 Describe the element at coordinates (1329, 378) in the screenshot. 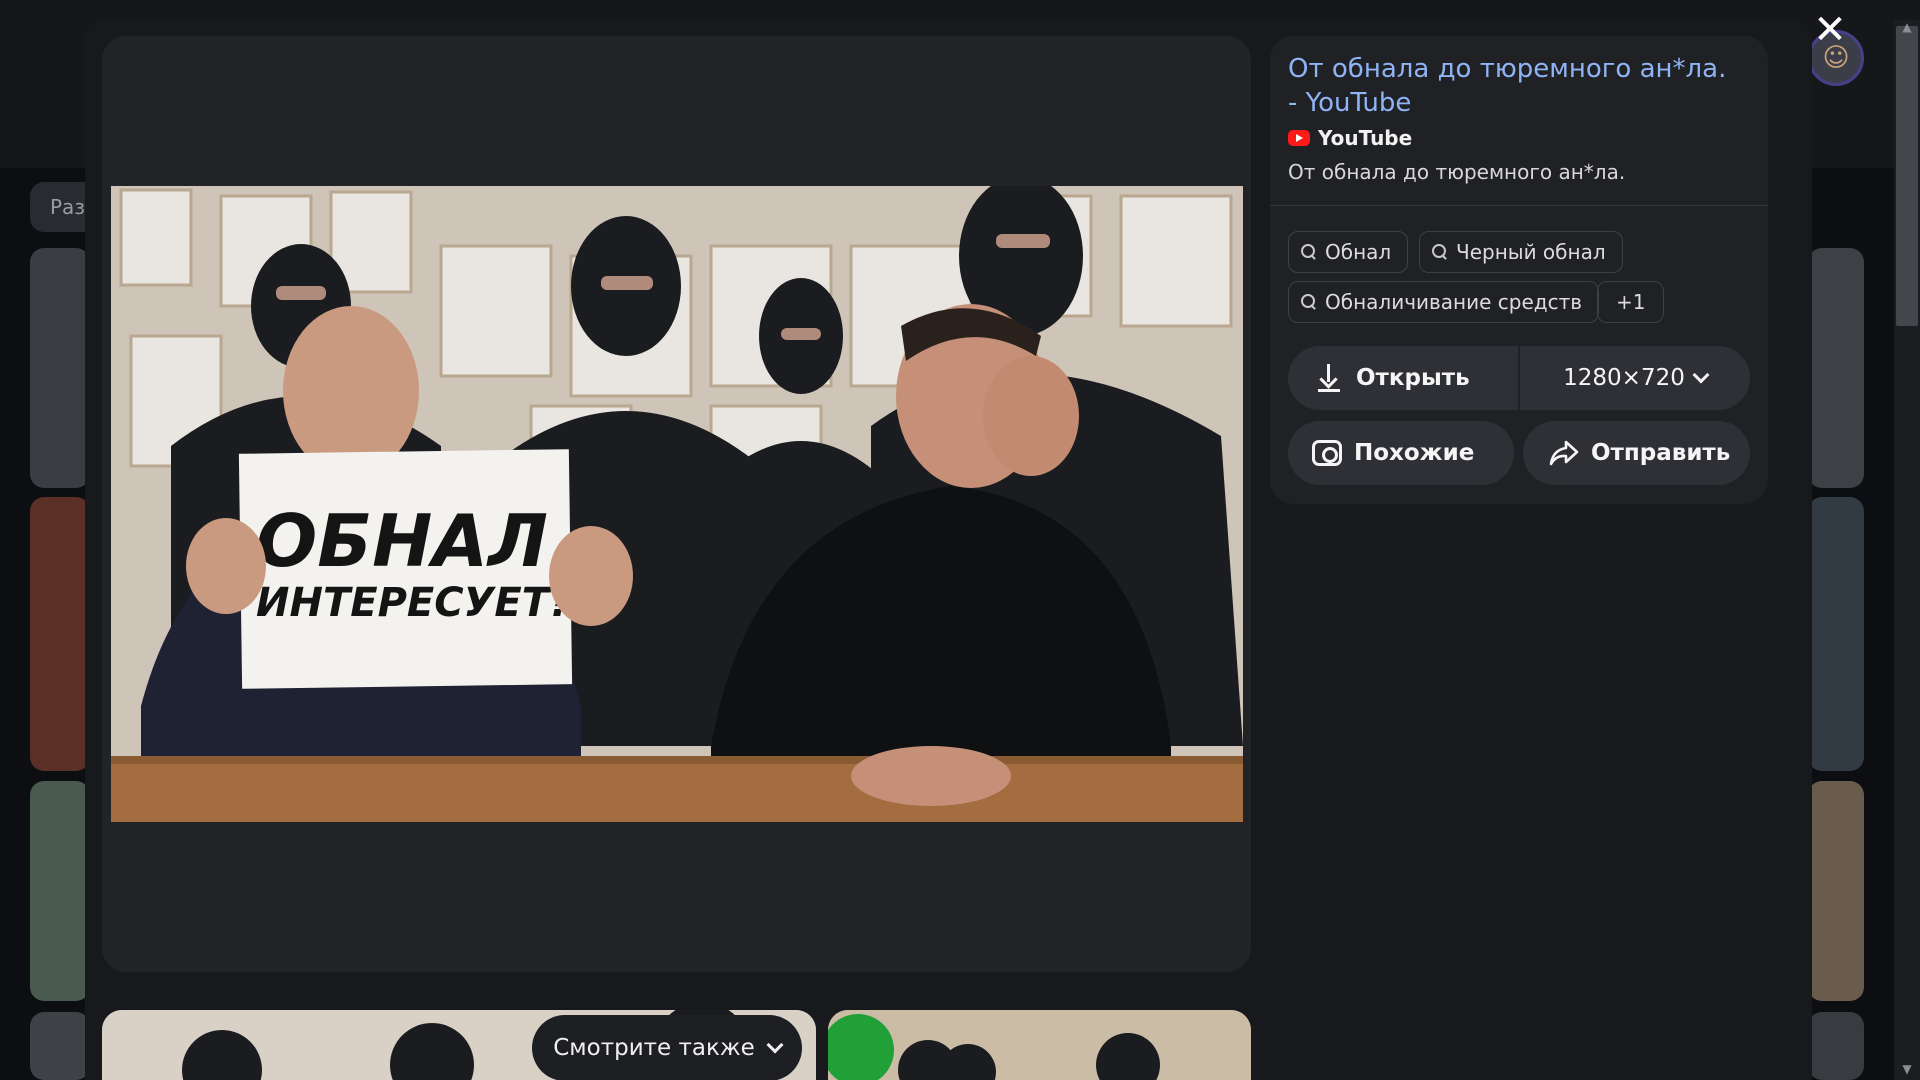

I see `download-icon` at that location.